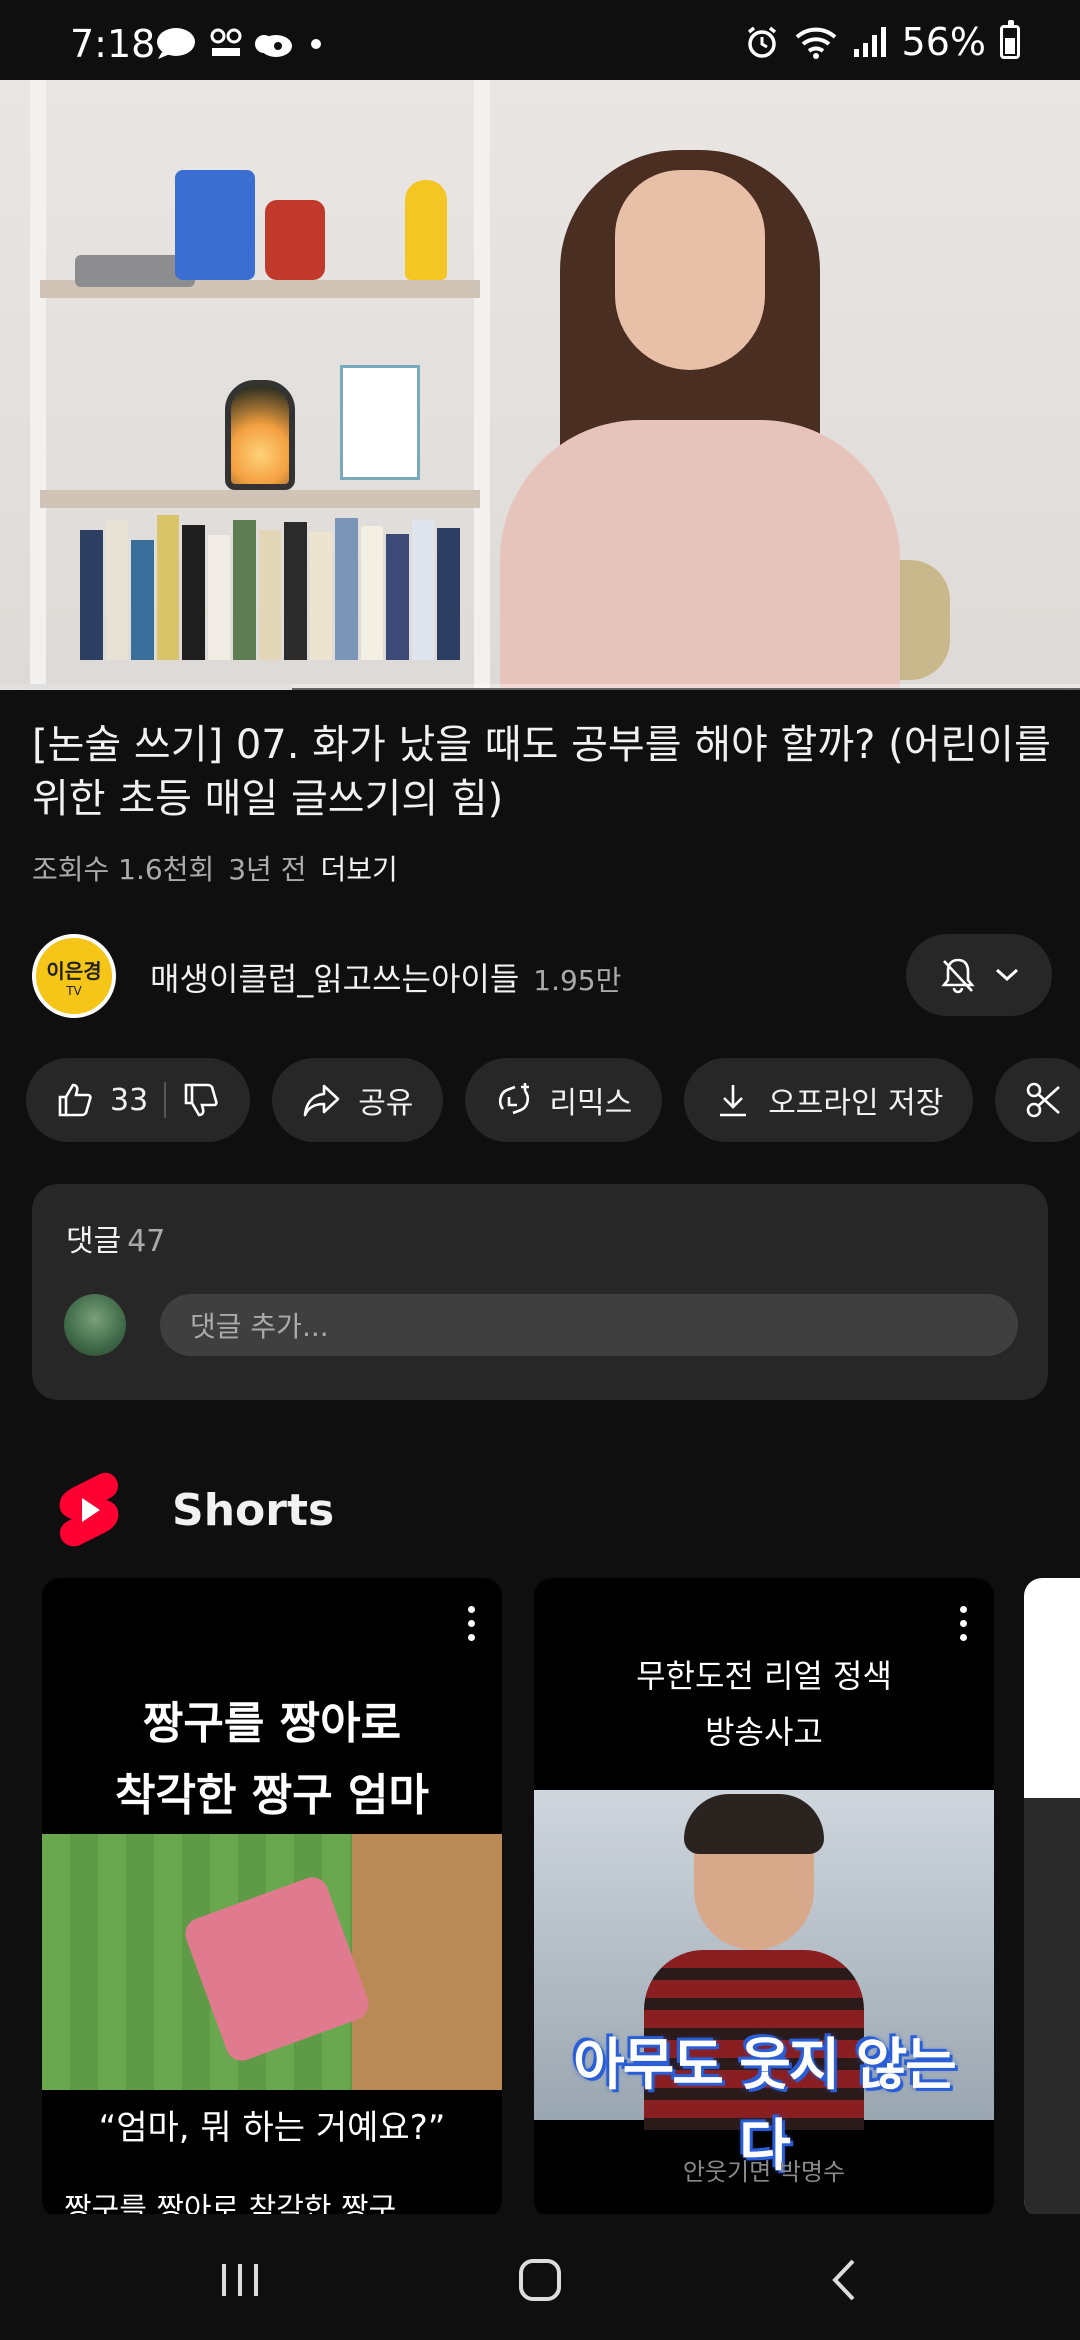 The width and height of the screenshot is (1080, 2340). Describe the element at coordinates (75, 1100) in the screenshot. I see `thumbs-up-icon` at that location.